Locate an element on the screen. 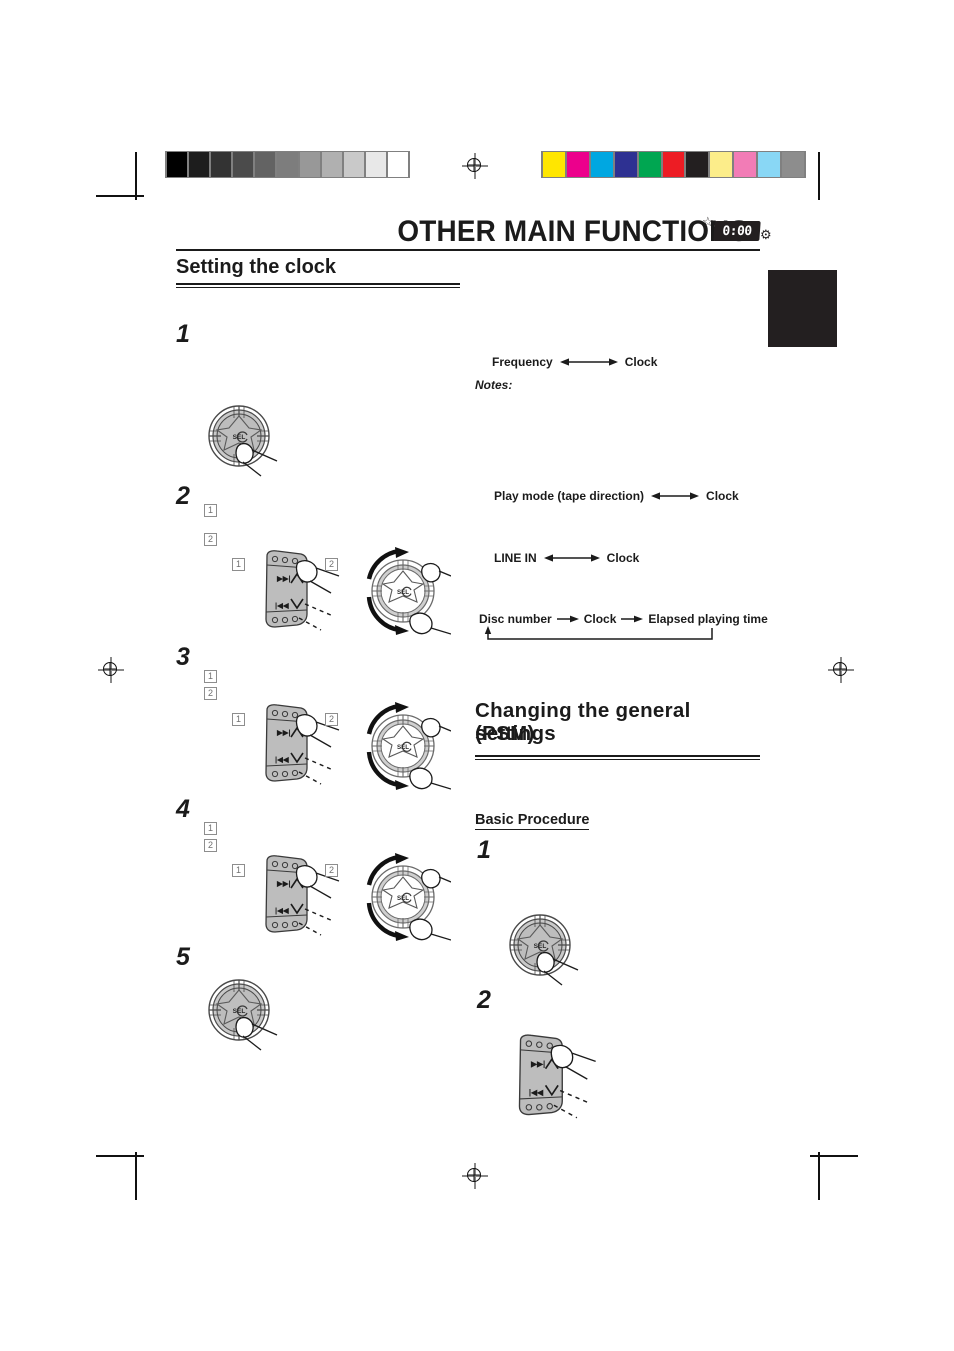  substep-label-2-panel: 1 is located at coordinates (238, 564).